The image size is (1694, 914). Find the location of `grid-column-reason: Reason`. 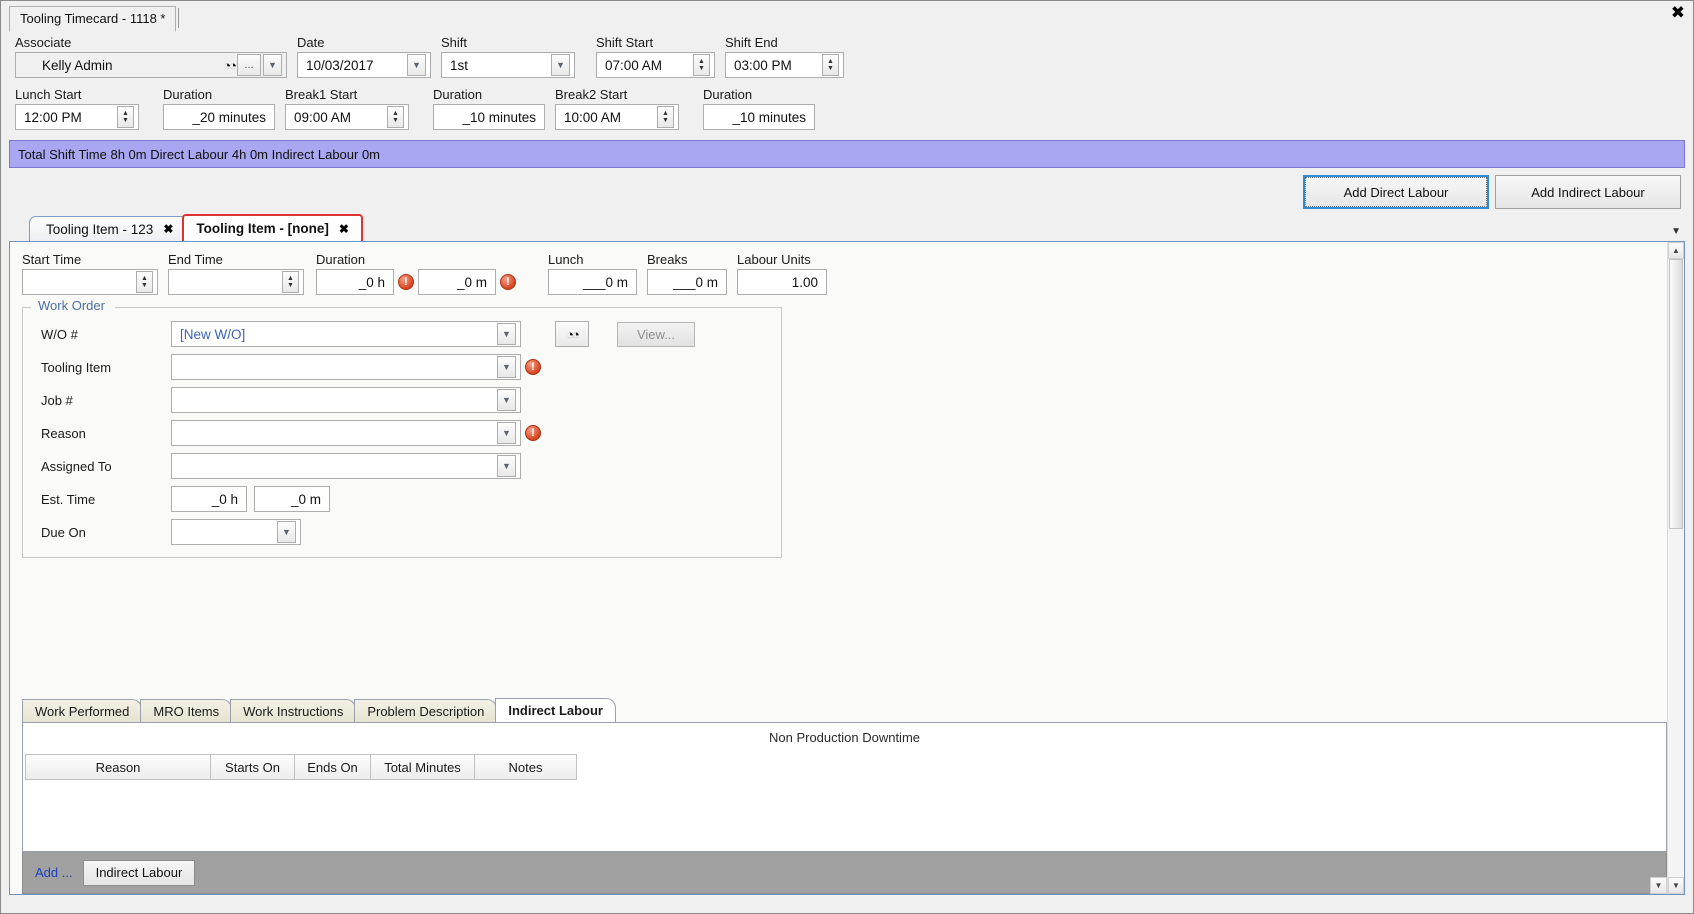

grid-column-reason: Reason is located at coordinates (118, 767).